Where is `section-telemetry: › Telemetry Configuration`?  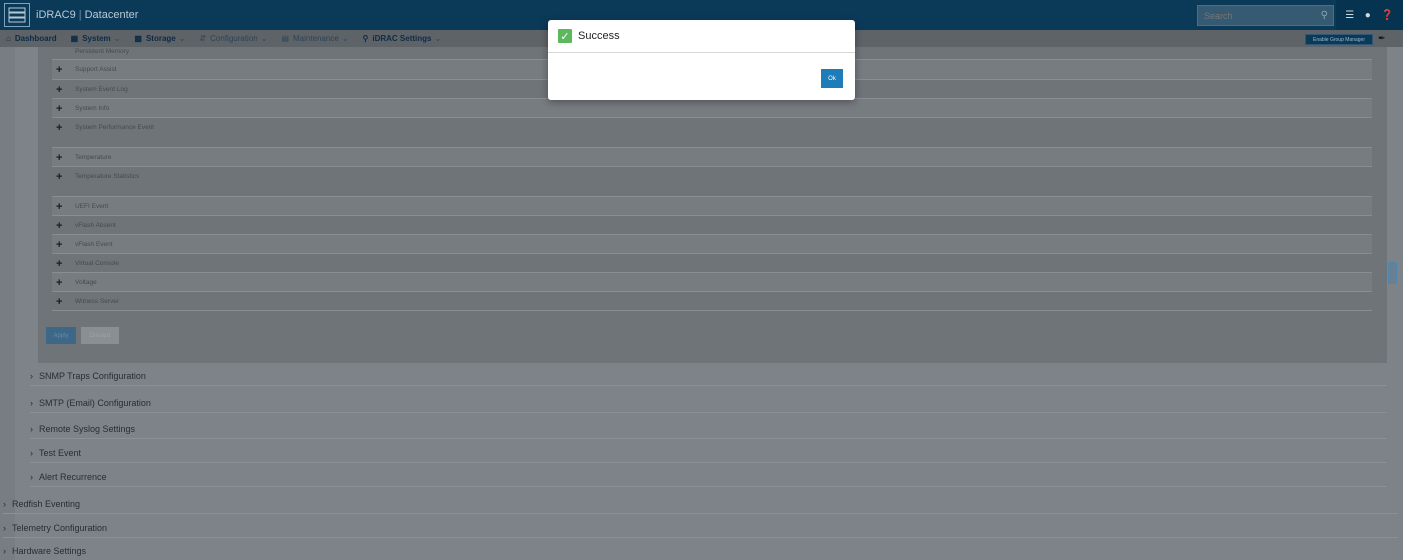 section-telemetry: › Telemetry Configuration is located at coordinates (700, 528).